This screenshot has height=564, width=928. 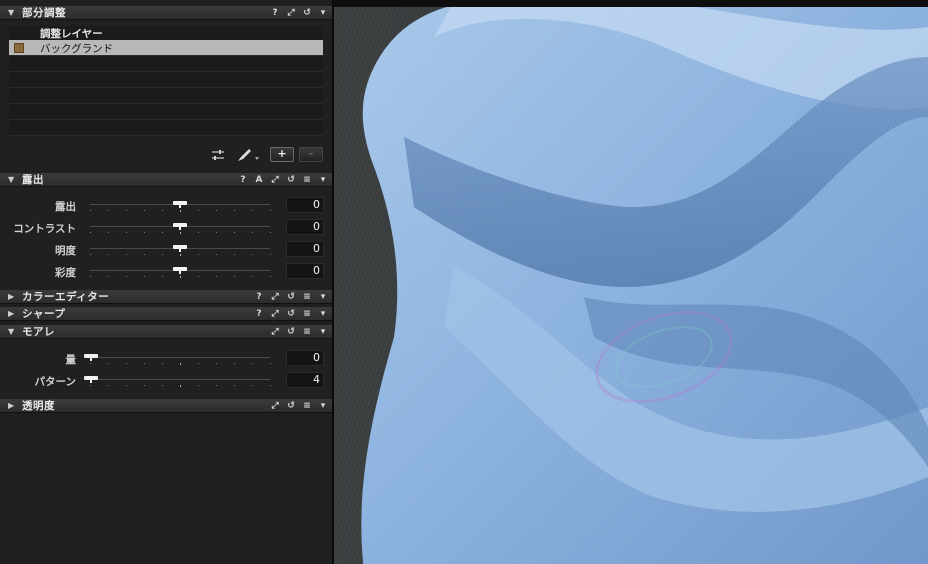 What do you see at coordinates (19, 48) in the screenshot?
I see `layer-visibility-checkbox` at bounding box center [19, 48].